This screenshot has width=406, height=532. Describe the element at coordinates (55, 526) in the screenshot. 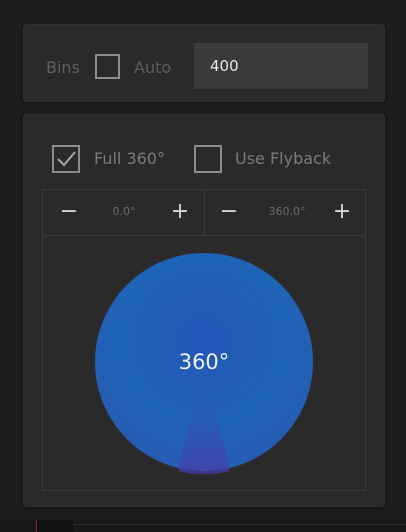

I see `timeline-cell` at that location.